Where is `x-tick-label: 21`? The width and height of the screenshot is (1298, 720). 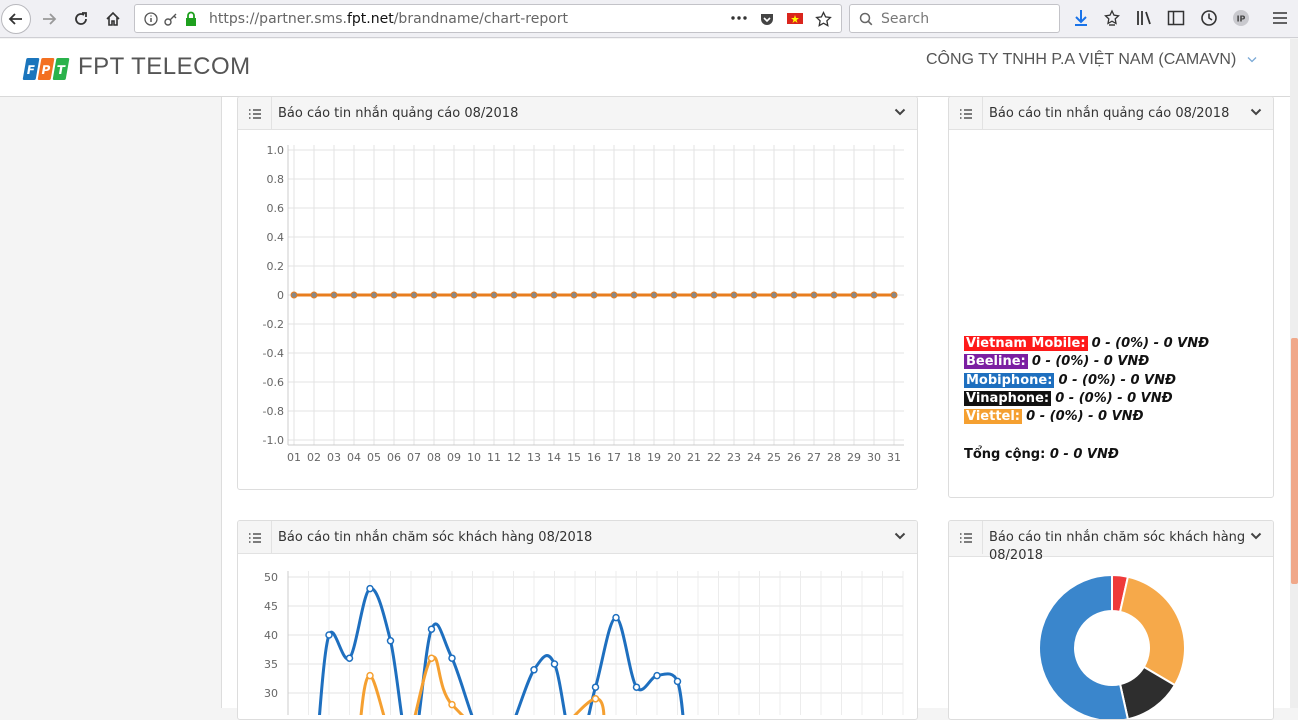
x-tick-label: 21 is located at coordinates (694, 457).